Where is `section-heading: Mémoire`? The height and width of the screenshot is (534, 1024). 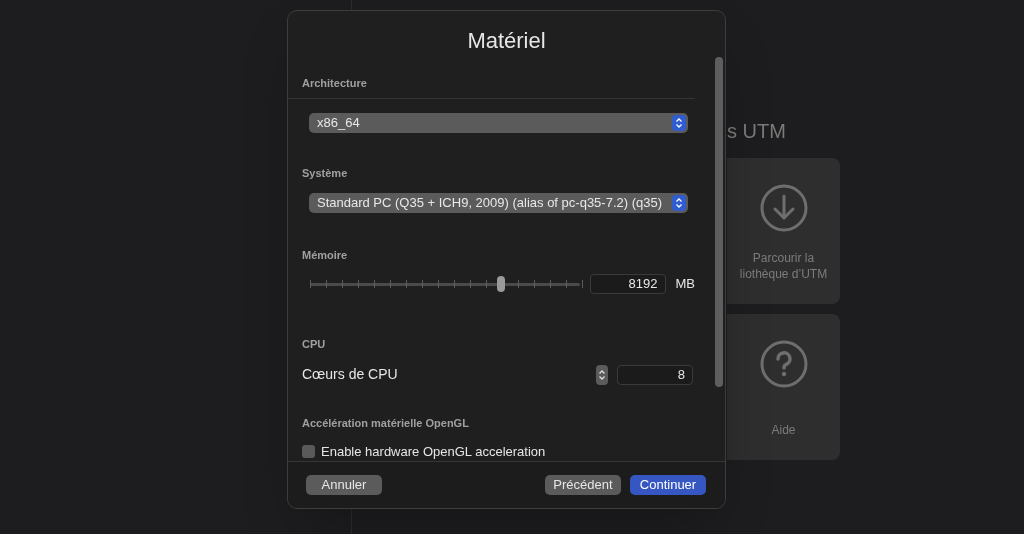
section-heading: Mémoire is located at coordinates (325, 255).